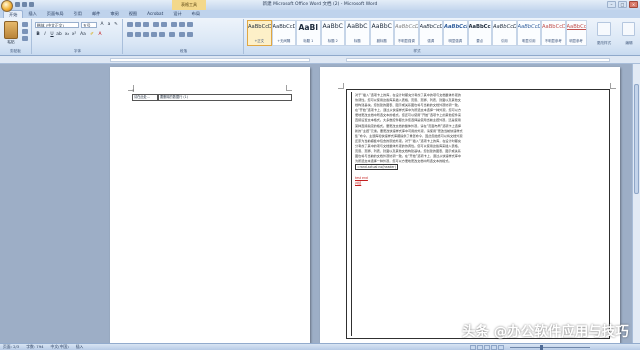 Image resolution: width=640 pixels, height=350 pixels. Describe the element at coordinates (455, 33) in the screenshot. I see `style-tile: AaBbCcDd 明显强调` at that location.